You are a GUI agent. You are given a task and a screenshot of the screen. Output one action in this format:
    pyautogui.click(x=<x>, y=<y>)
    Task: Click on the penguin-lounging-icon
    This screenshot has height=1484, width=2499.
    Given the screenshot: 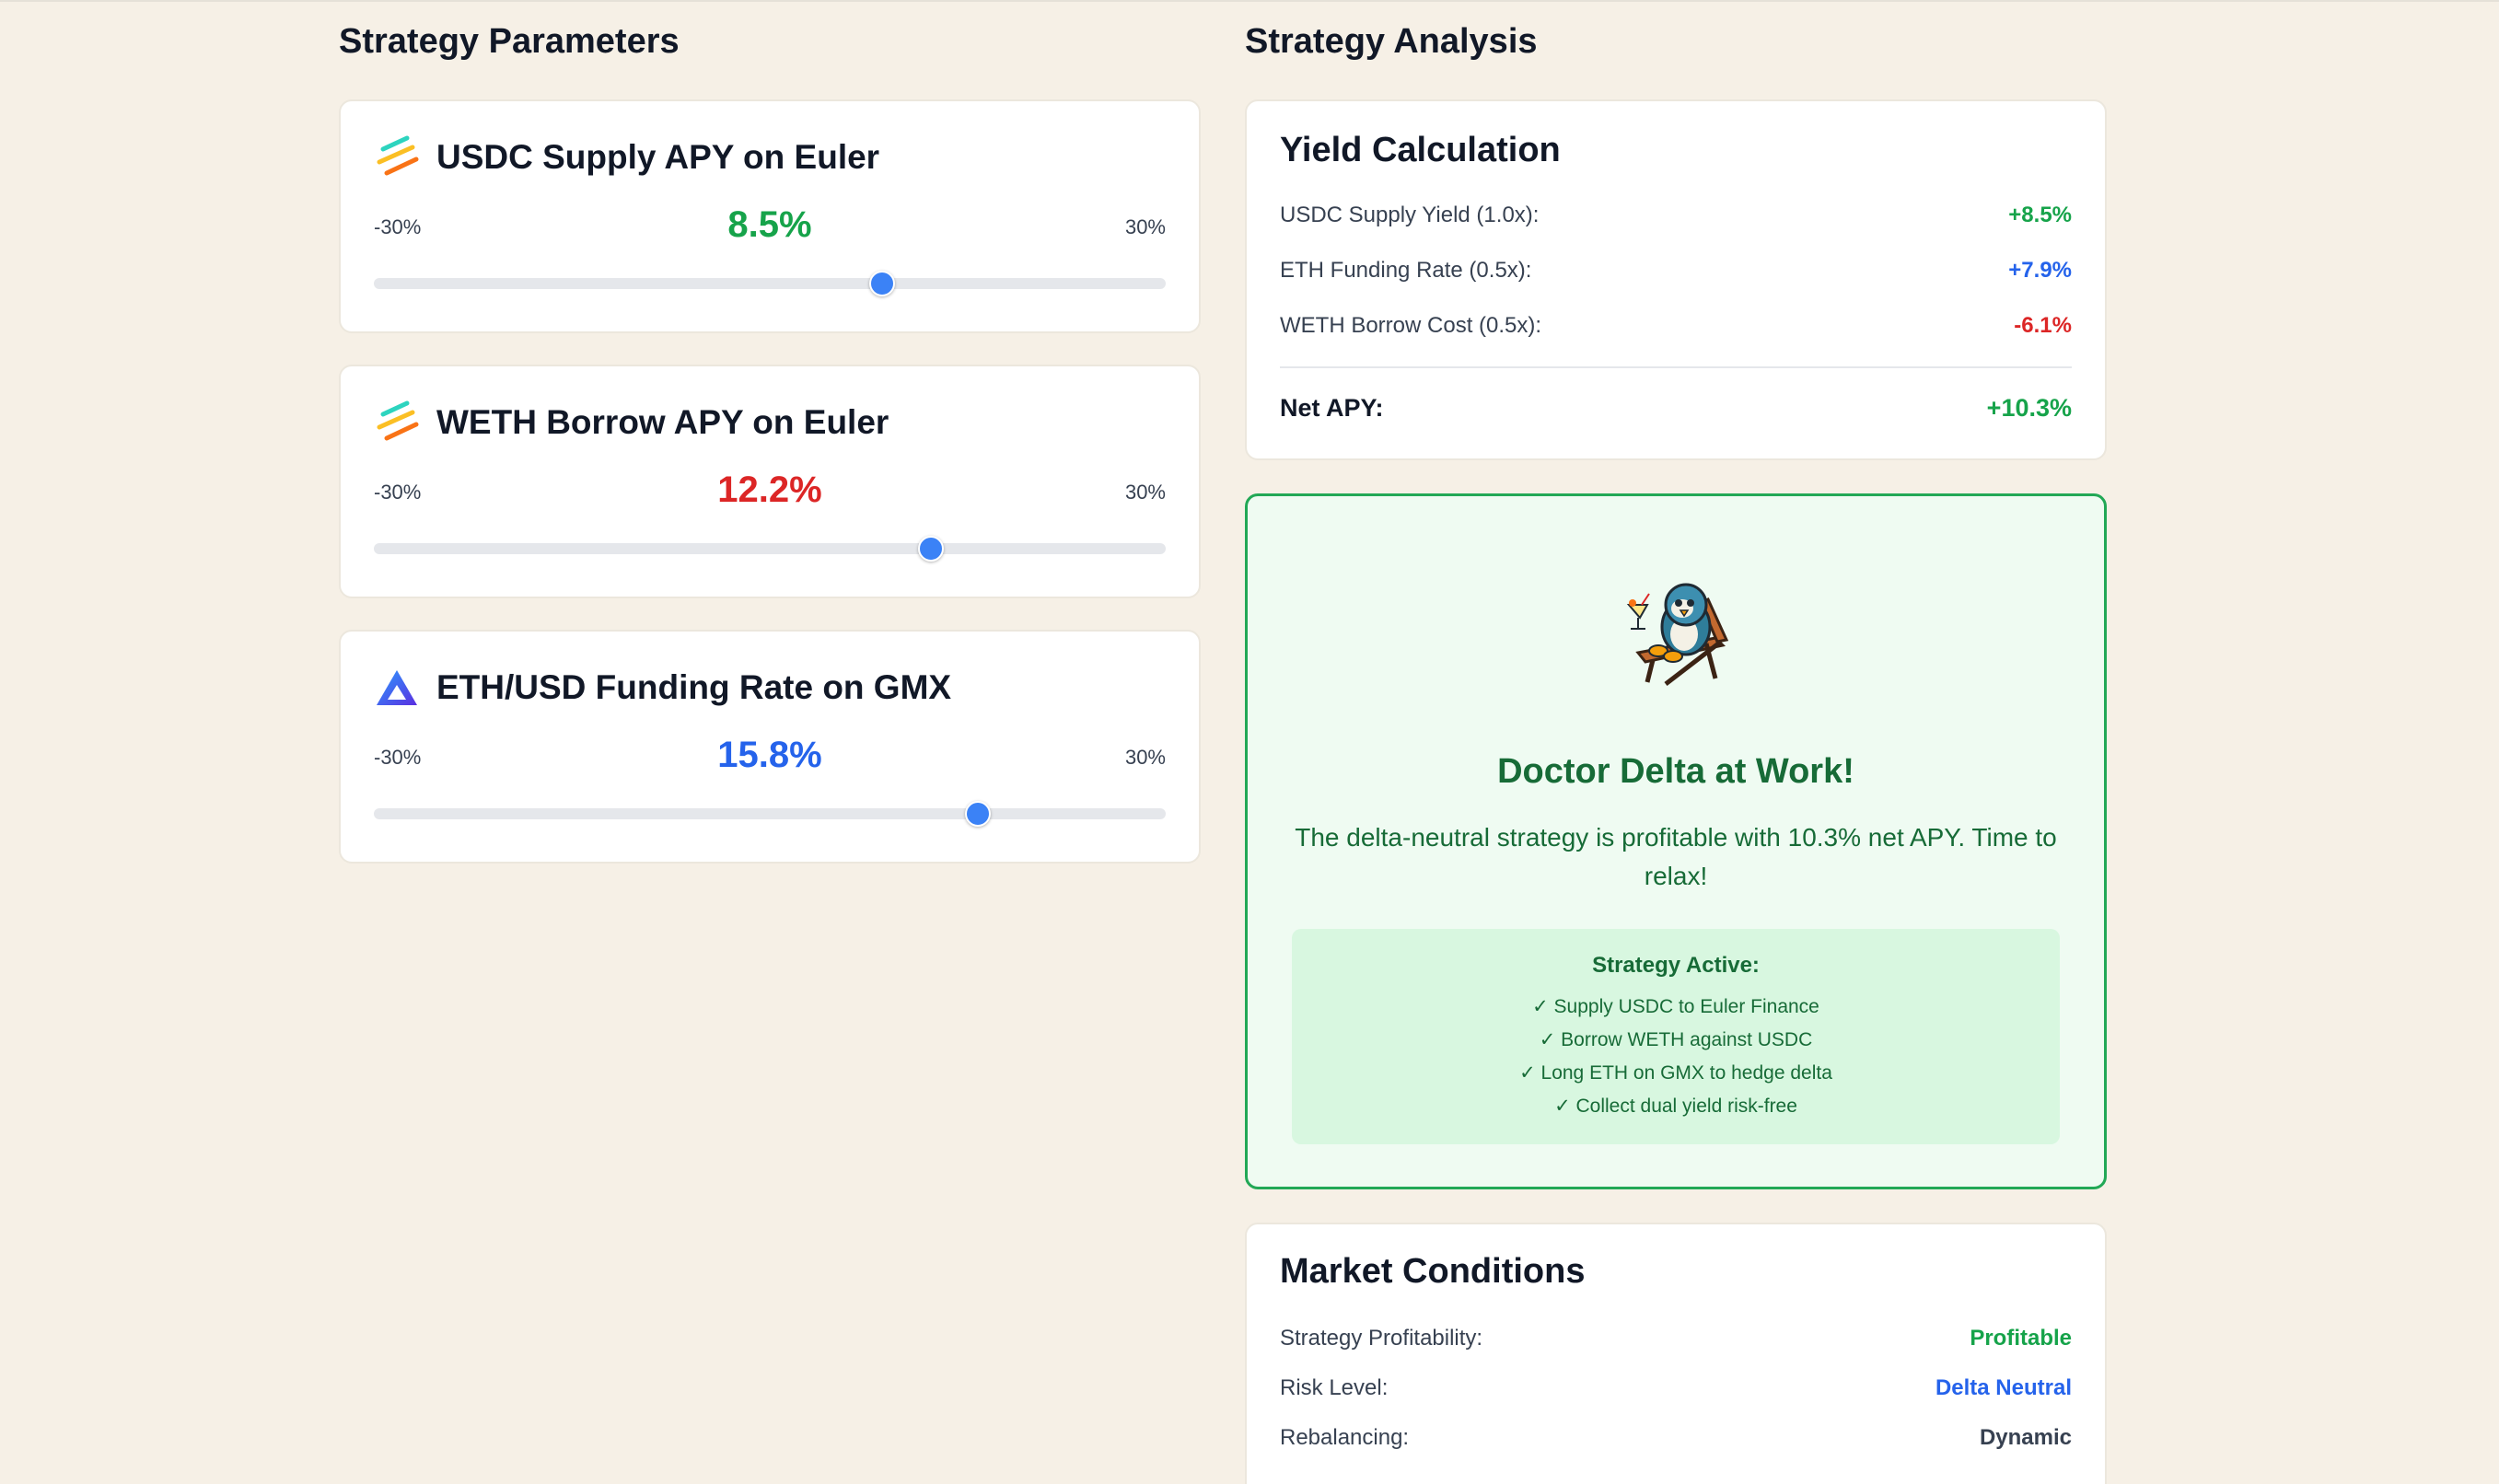 What is the action you would take?
    pyautogui.click(x=1677, y=634)
    